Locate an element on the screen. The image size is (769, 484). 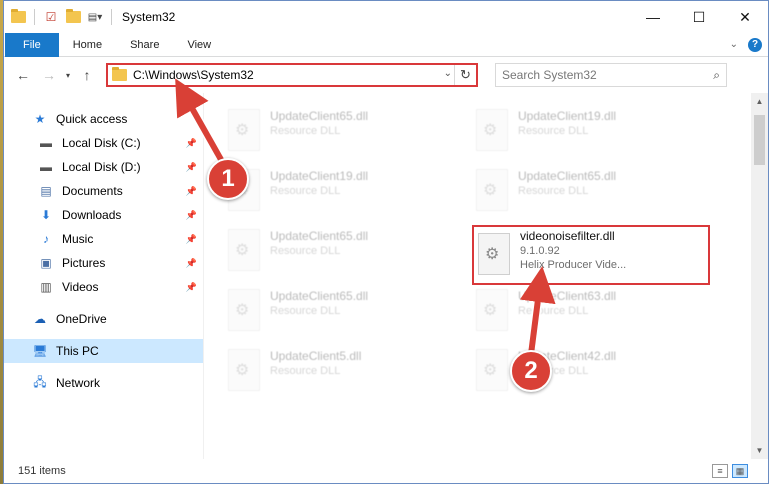
sidebar-item-local-disk-d: ▬ Local Disk (D:) 📌 is located at coordinates (103, 167).